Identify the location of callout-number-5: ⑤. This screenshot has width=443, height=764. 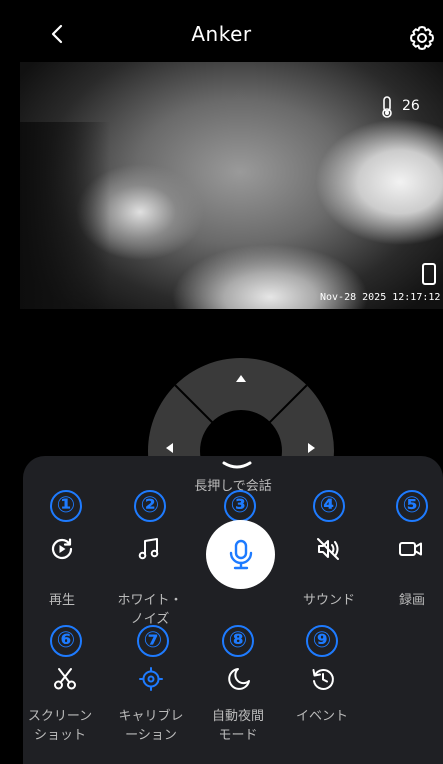
(412, 506).